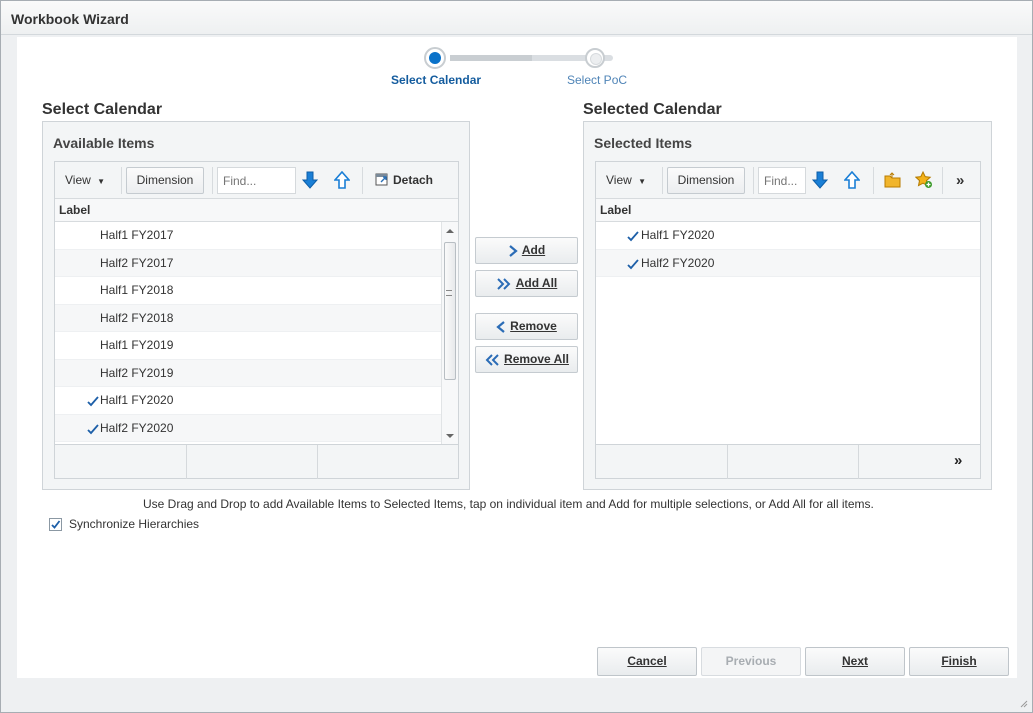 This screenshot has height=713, width=1033. I want to click on list-item: Half2 FY2019, so click(248, 373).